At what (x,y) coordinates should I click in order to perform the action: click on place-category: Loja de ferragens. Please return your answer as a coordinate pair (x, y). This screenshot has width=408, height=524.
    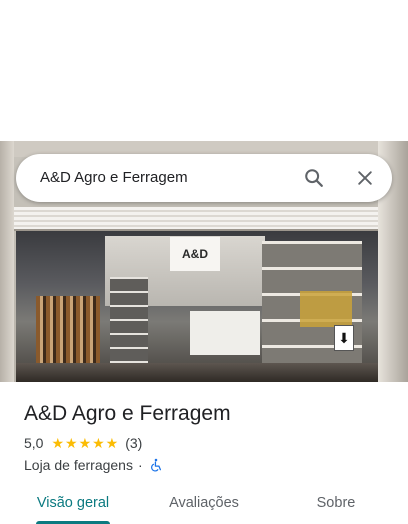
    Looking at the image, I should click on (78, 465).